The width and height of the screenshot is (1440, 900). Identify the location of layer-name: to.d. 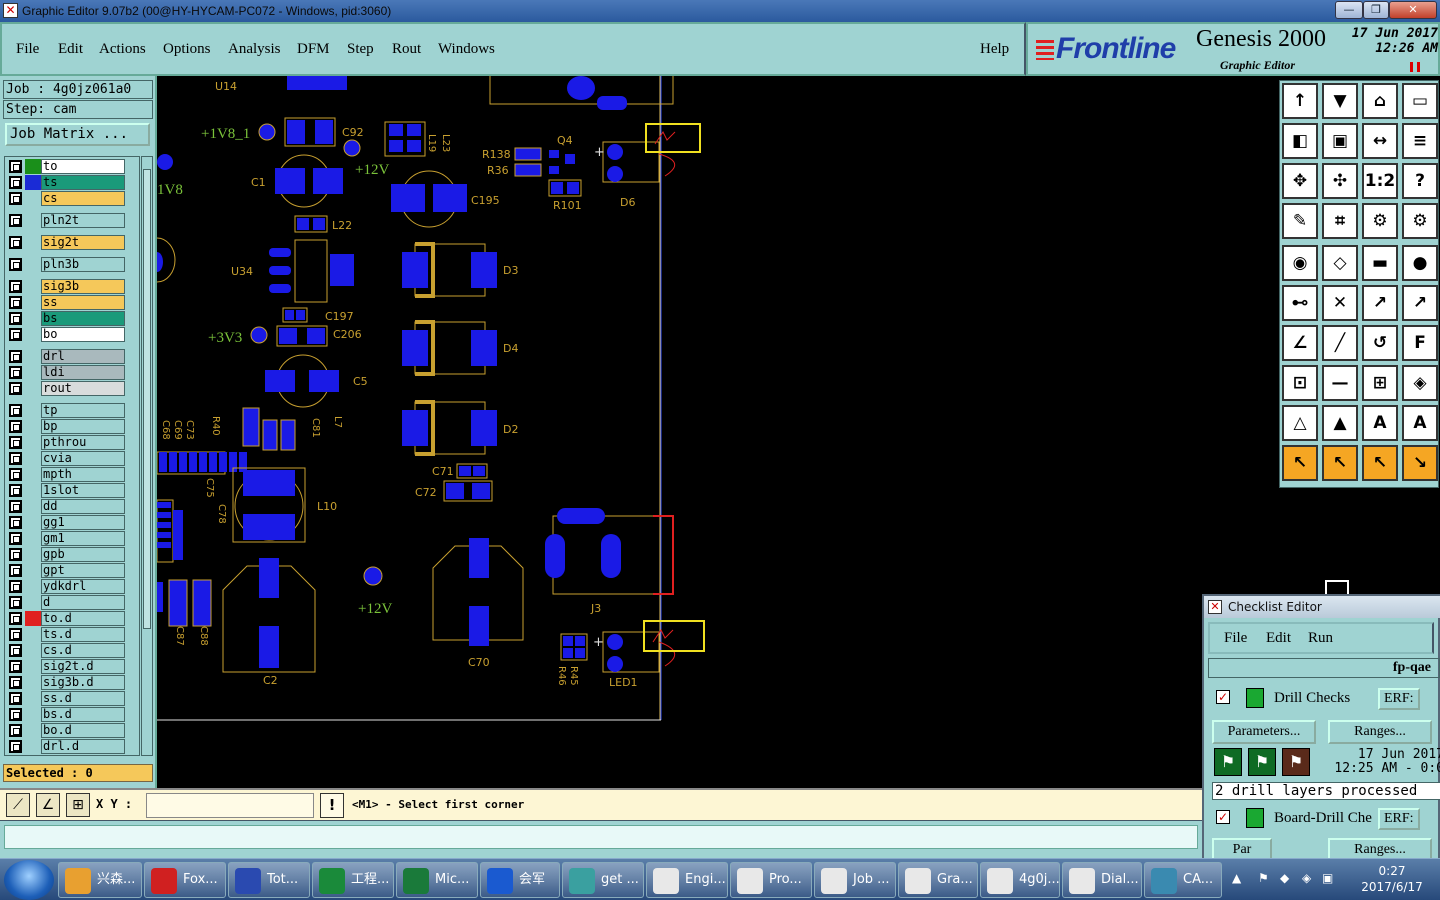
(83, 618).